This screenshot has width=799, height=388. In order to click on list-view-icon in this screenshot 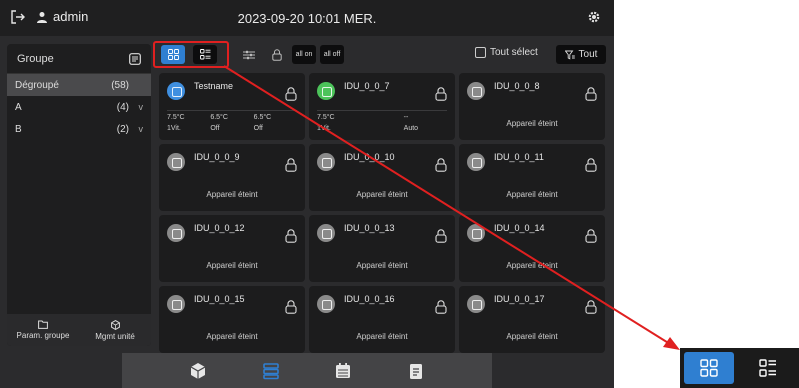, I will do `click(767, 368)`.